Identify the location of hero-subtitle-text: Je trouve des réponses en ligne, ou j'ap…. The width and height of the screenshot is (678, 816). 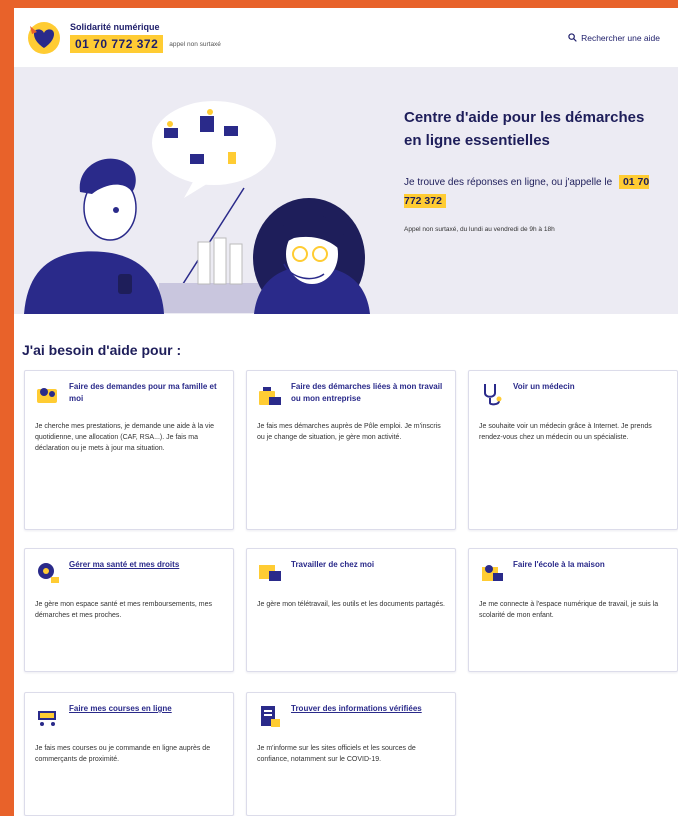
(508, 182).